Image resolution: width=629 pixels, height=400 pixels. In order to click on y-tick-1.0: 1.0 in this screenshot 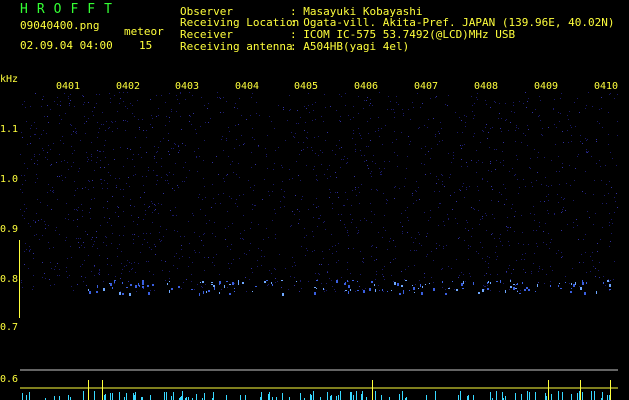, I will do `click(9, 179)`.